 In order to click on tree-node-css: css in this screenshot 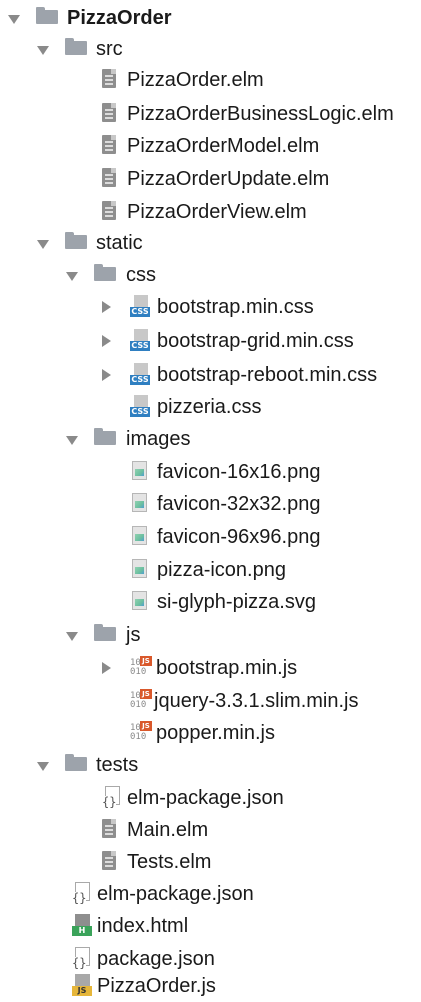, I will do `click(210, 275)`.